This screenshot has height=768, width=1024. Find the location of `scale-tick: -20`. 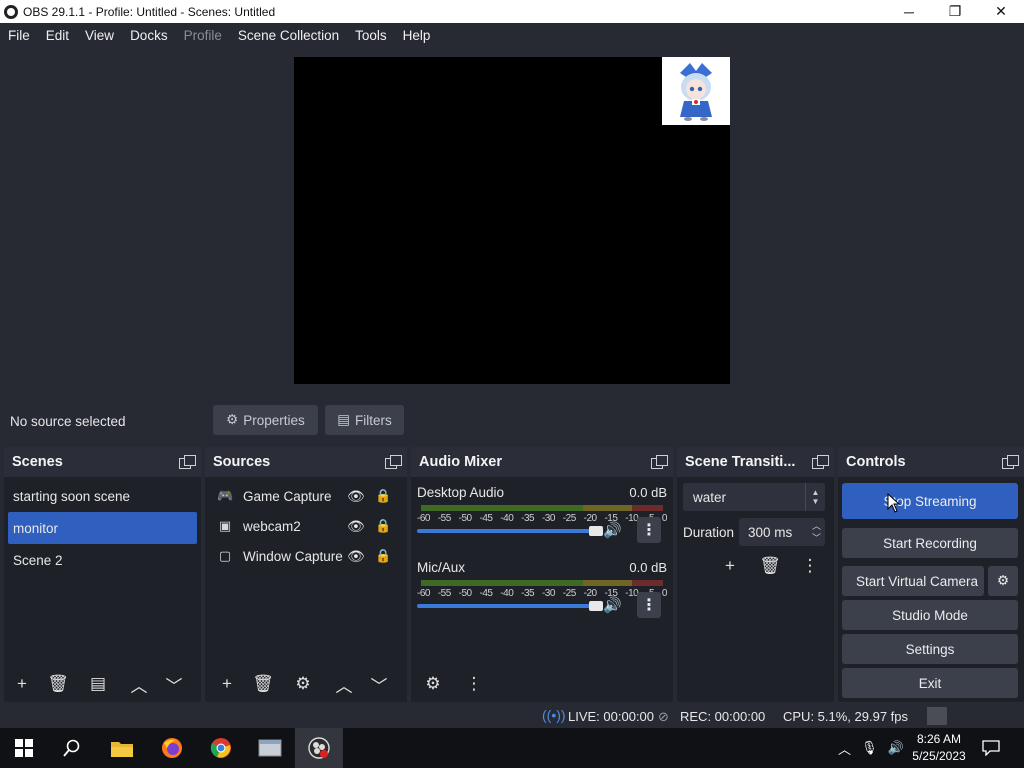

scale-tick: -20 is located at coordinates (590, 593).